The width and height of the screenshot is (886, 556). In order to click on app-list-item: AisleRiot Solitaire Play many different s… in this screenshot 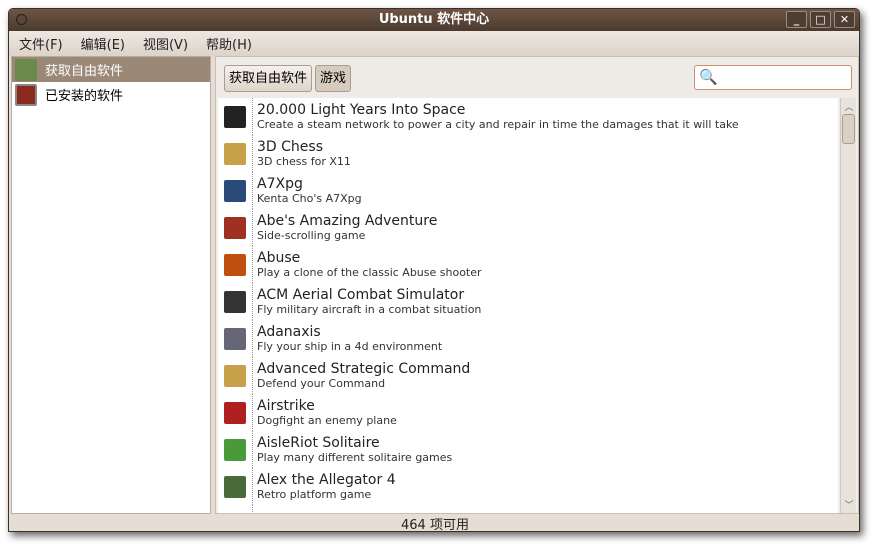, I will do `click(528, 449)`.